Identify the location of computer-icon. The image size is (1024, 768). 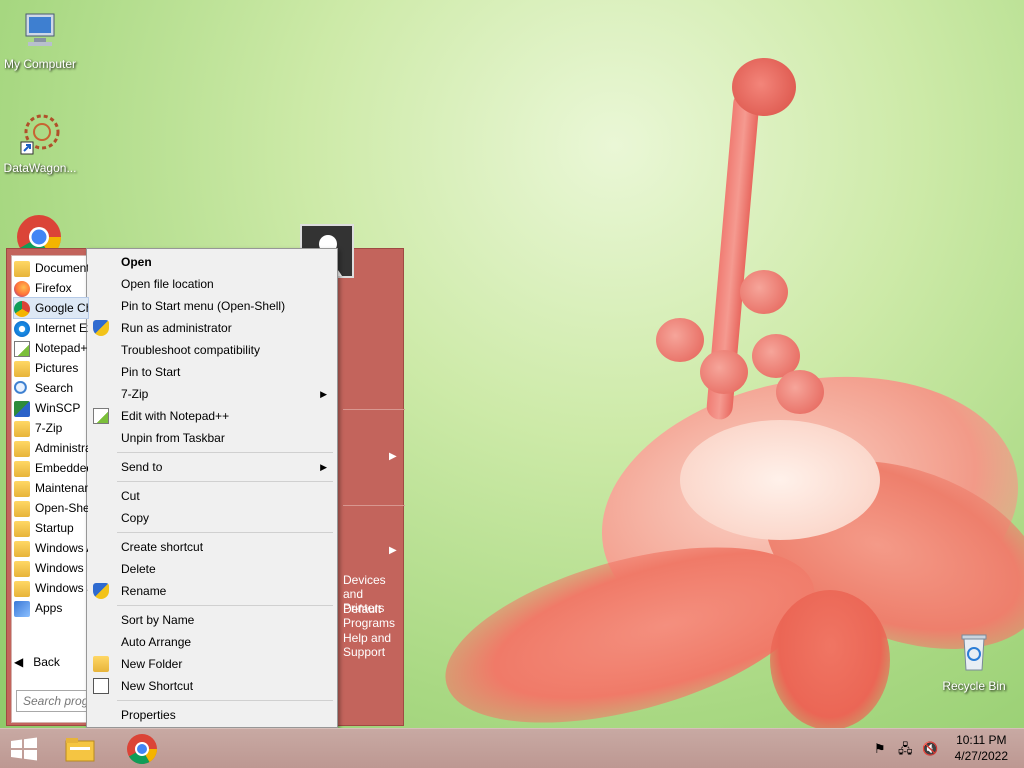
(40, 29).